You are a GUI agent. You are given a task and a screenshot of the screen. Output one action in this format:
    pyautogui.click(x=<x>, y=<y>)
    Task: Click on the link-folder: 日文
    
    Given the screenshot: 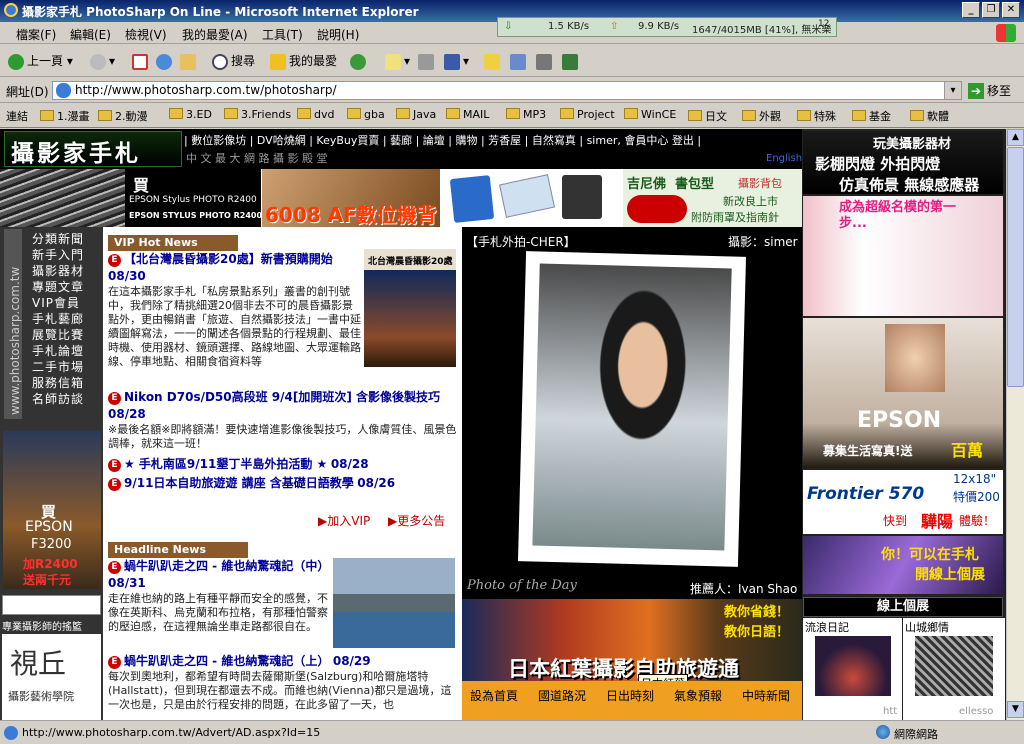 What is the action you would take?
    pyautogui.click(x=707, y=116)
    